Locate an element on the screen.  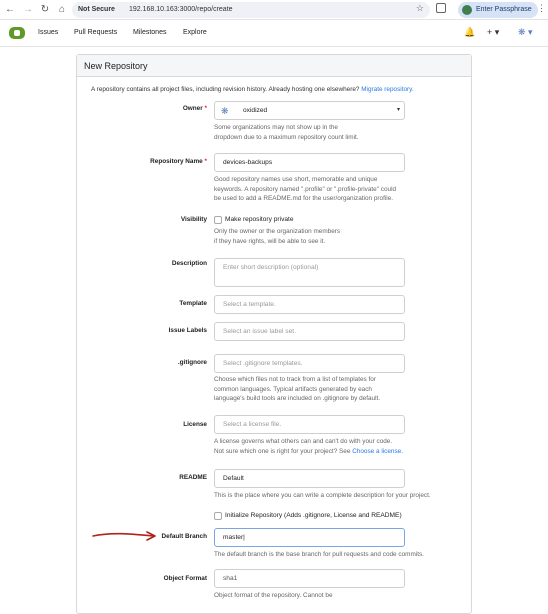
extensions-icon is located at coordinates (441, 8).